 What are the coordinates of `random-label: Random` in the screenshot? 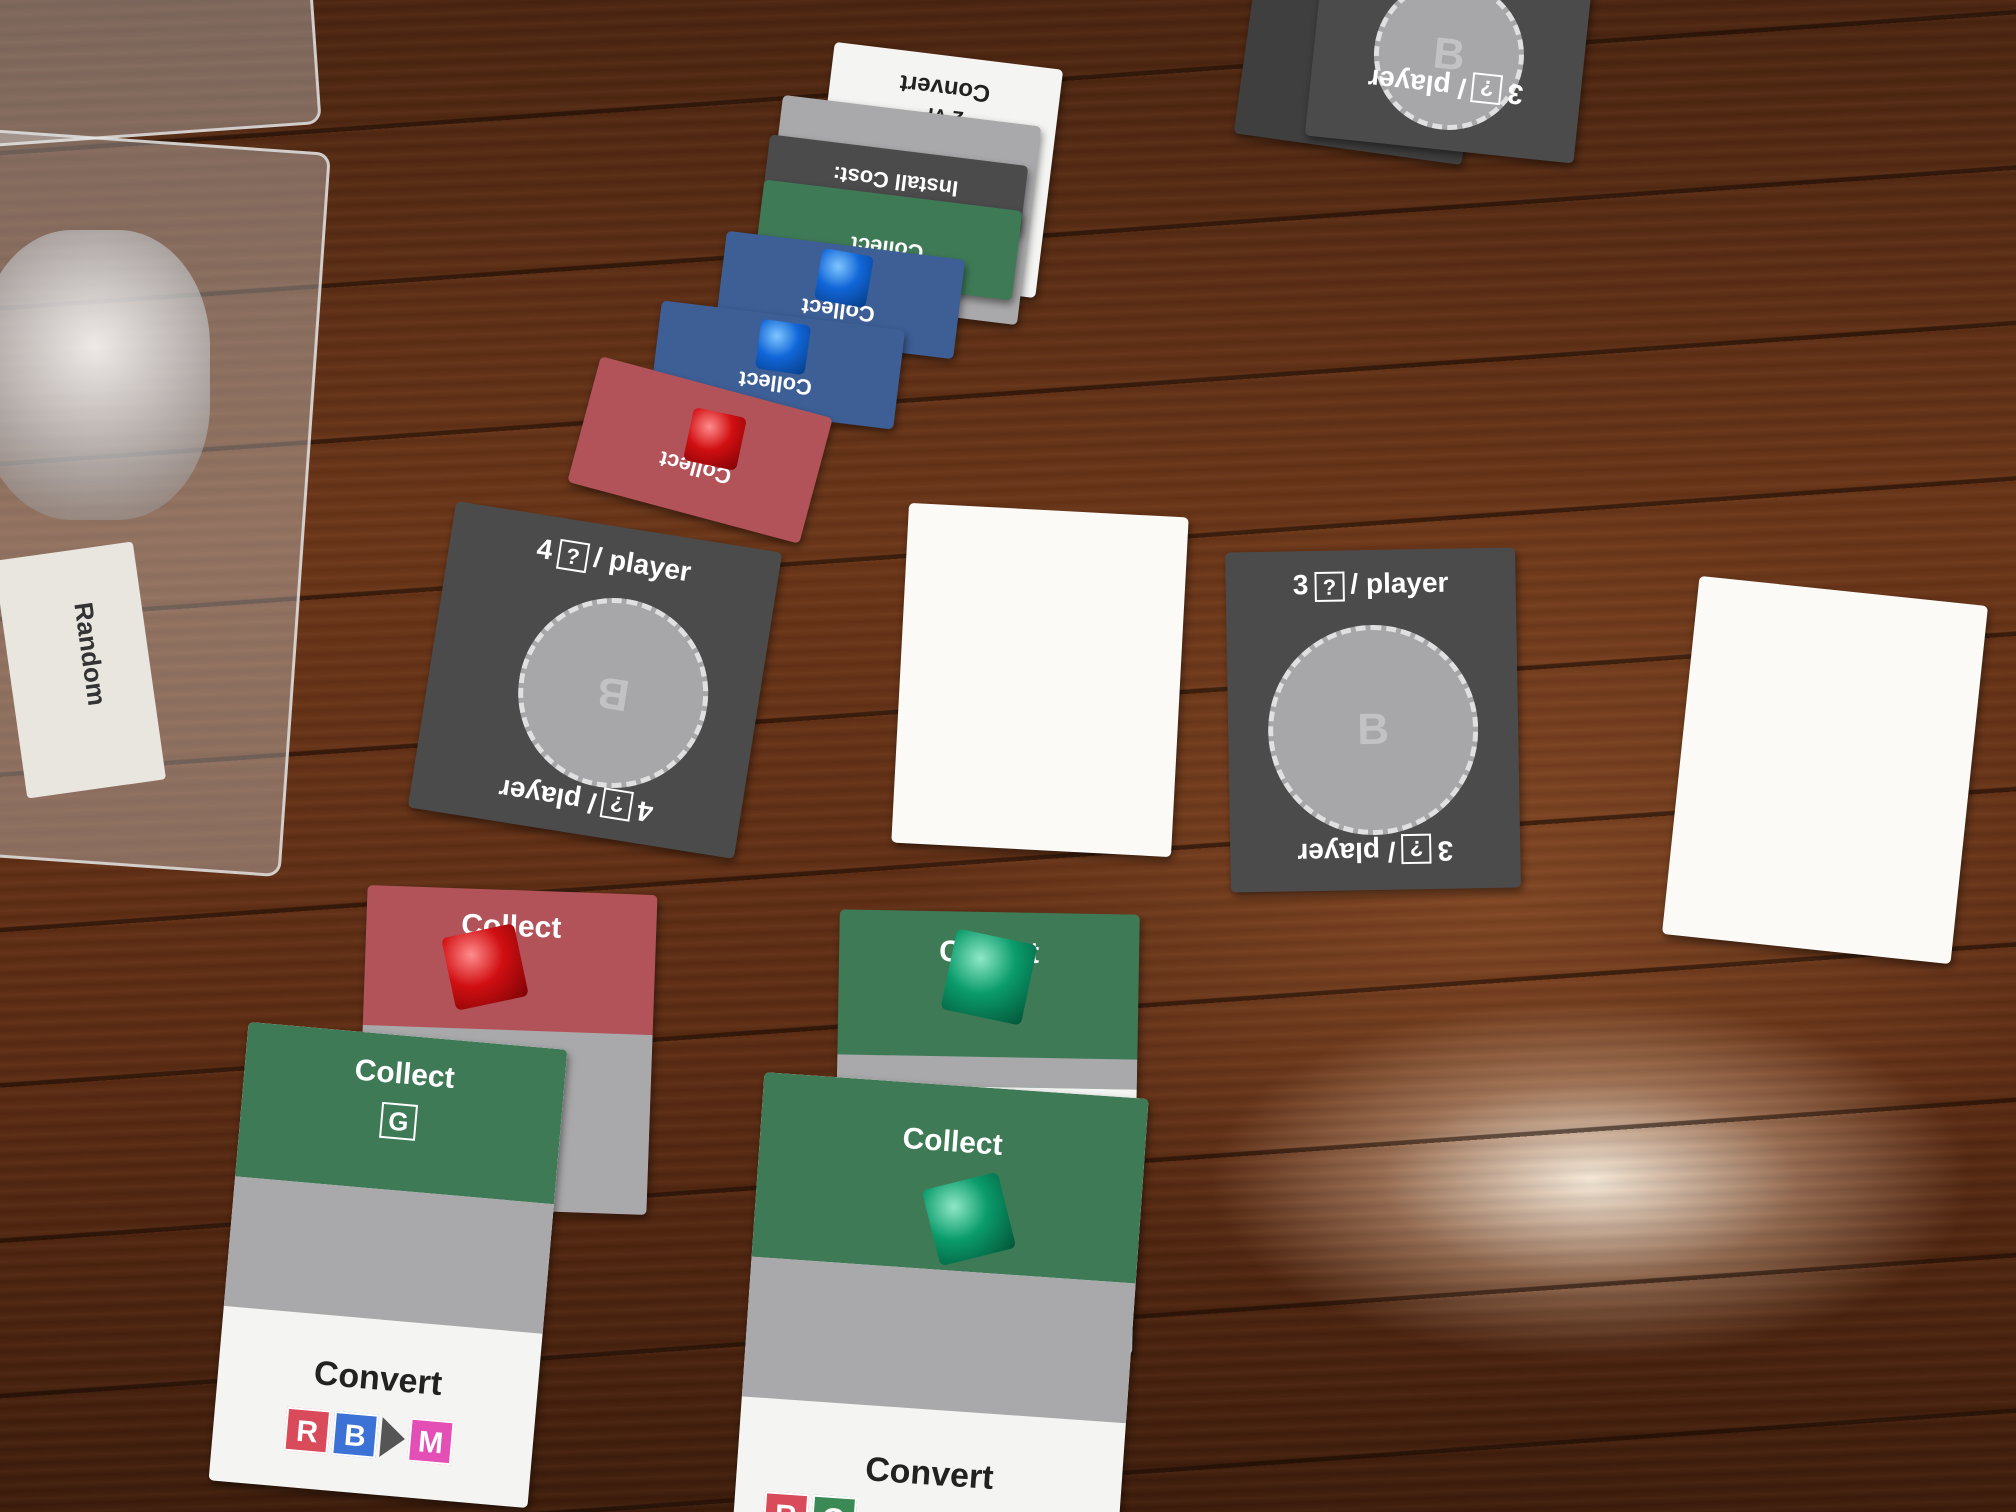 It's located at (90, 654).